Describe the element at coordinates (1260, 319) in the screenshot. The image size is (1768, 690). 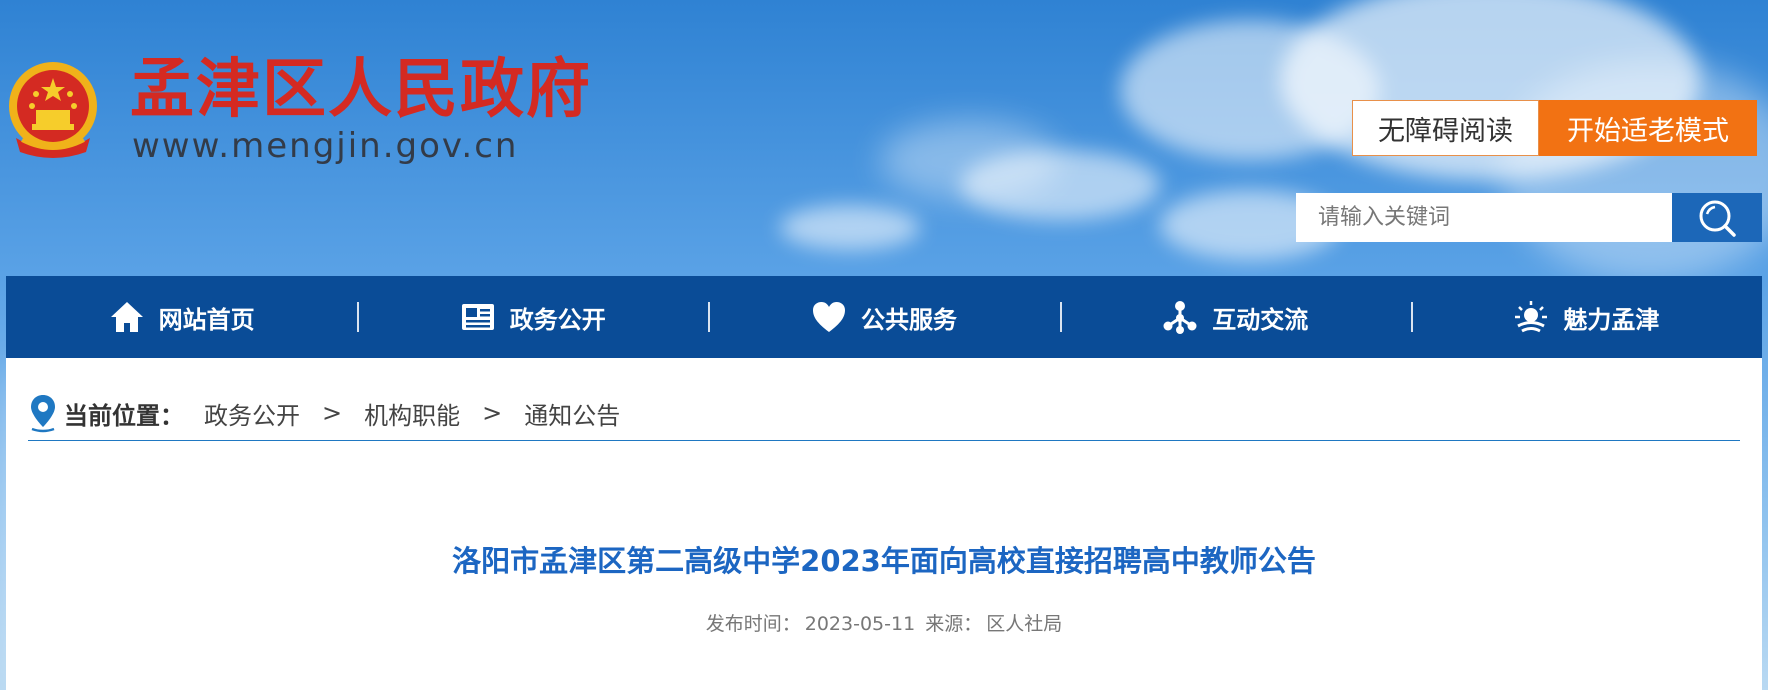
I see `nav-item-label: 互动交流` at that location.